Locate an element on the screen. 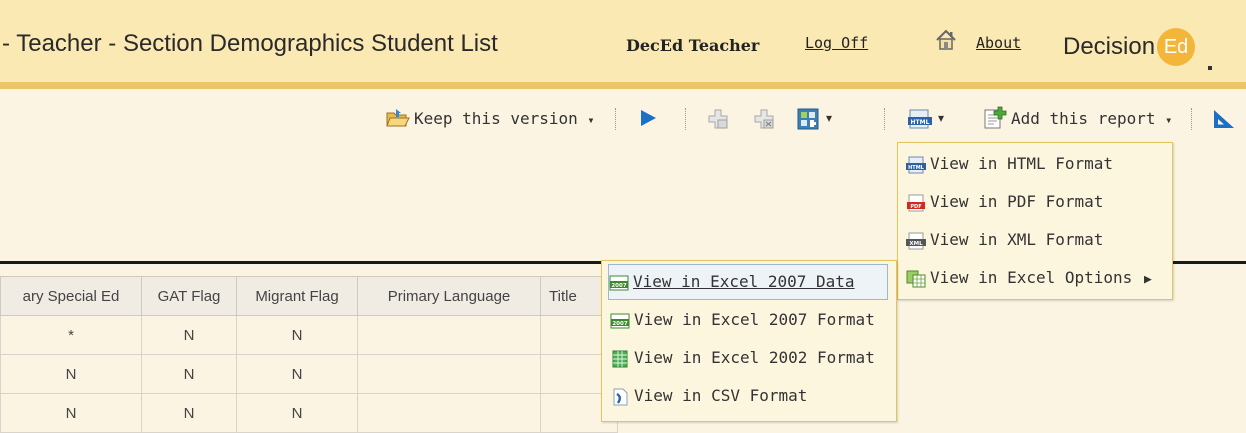  add-report-caret: ▾ is located at coordinates (1168, 120).